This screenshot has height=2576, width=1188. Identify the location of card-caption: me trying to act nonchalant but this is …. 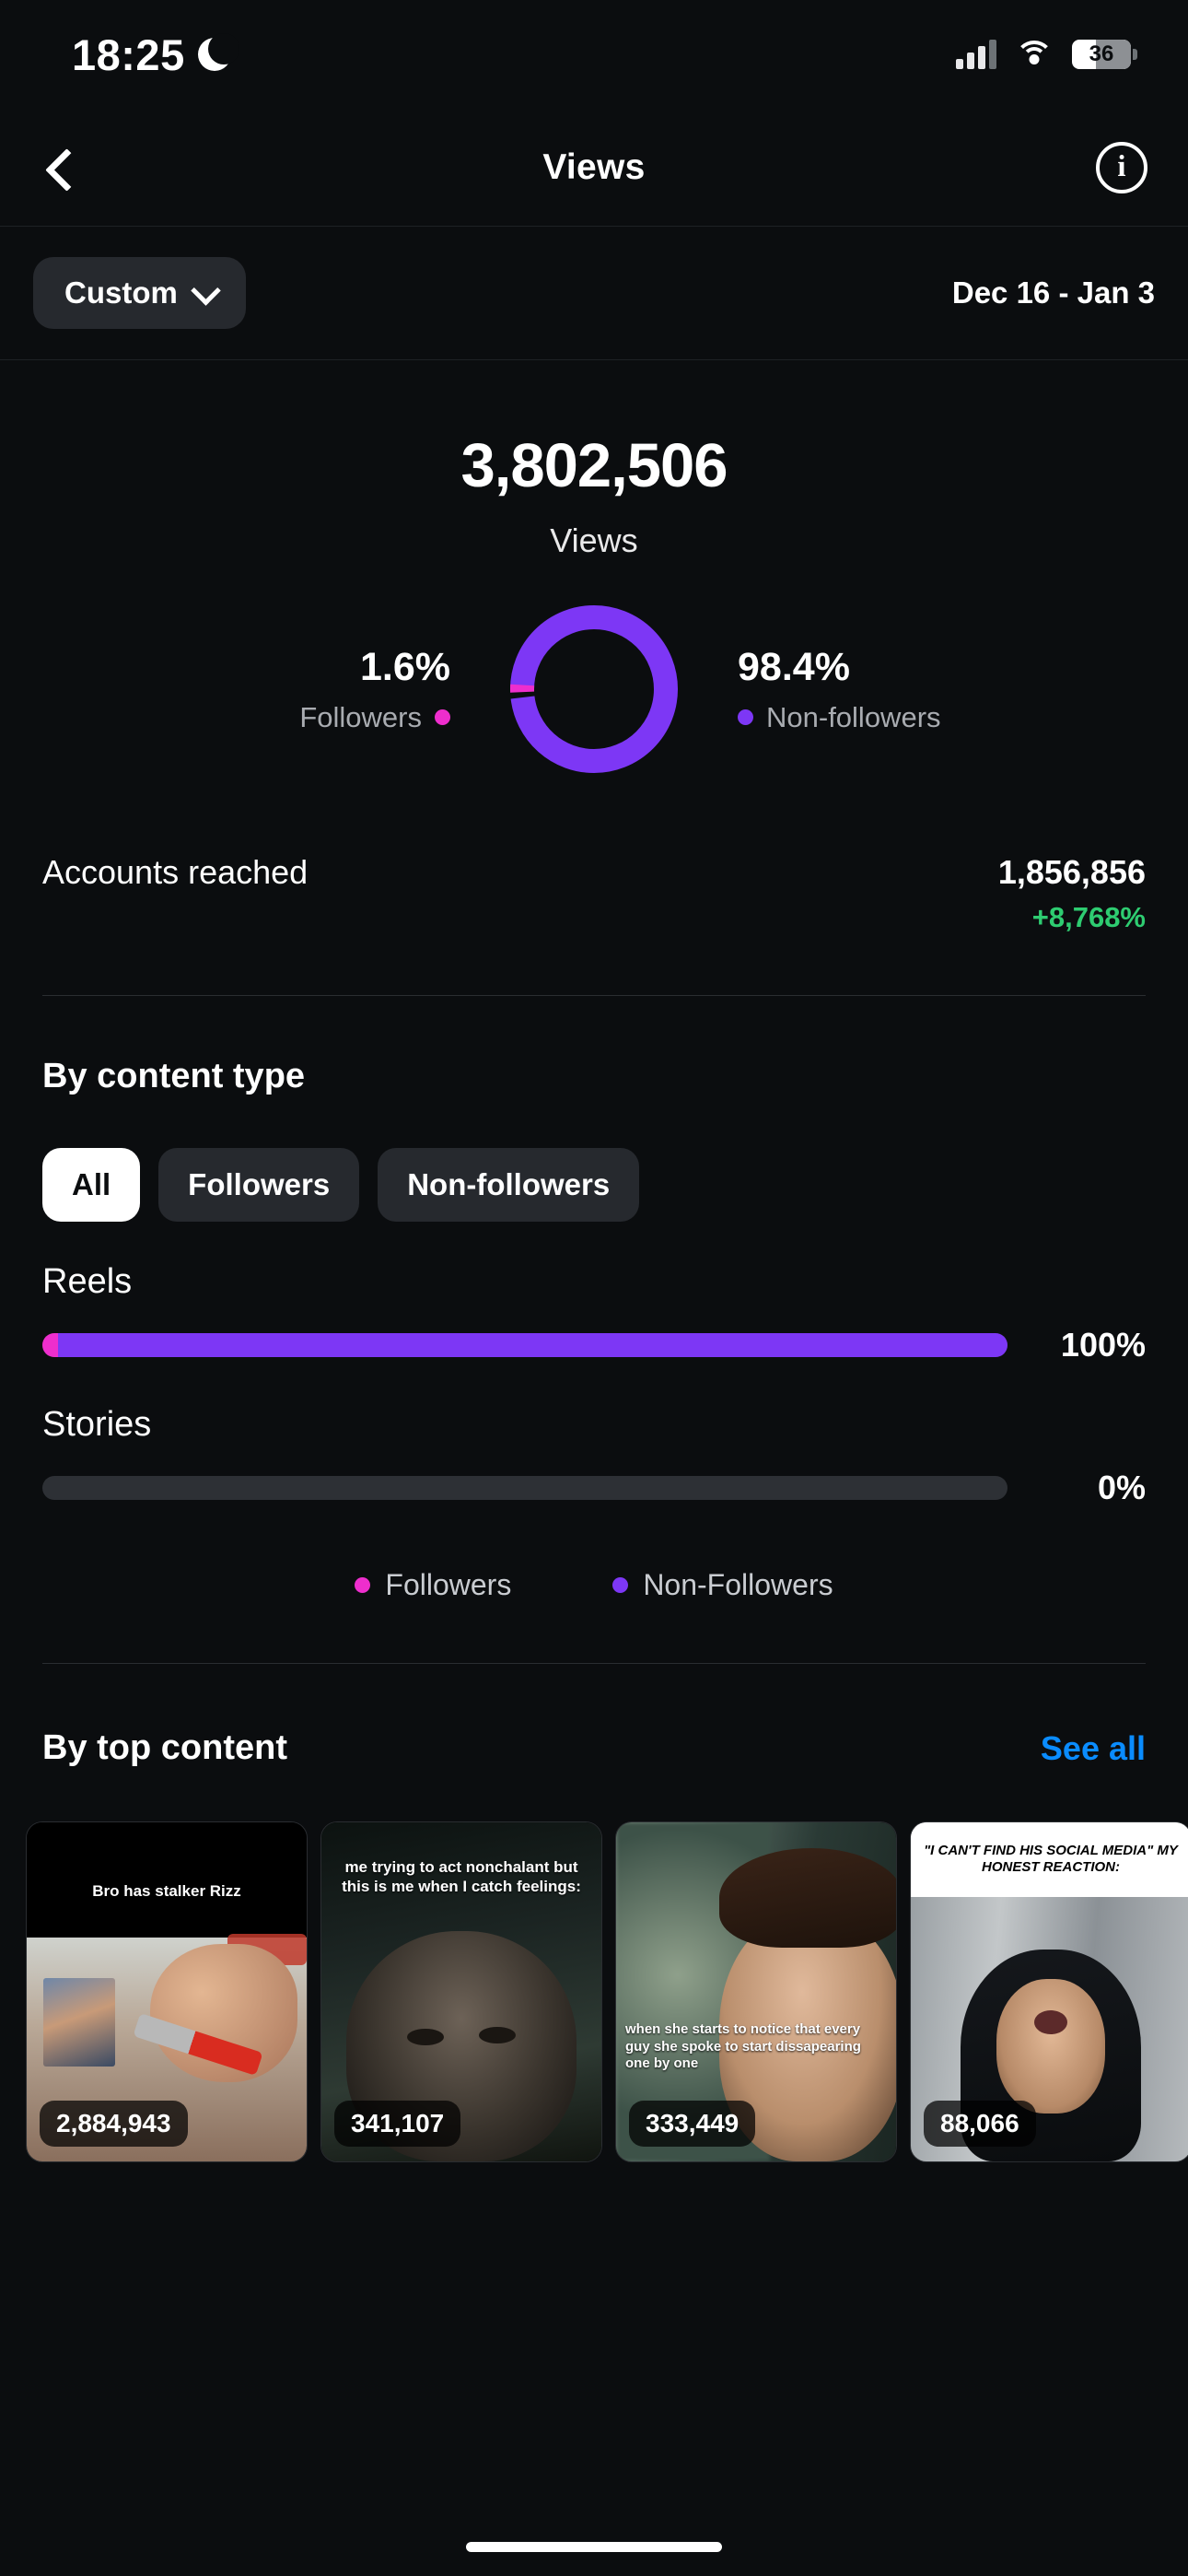
(461, 1877).